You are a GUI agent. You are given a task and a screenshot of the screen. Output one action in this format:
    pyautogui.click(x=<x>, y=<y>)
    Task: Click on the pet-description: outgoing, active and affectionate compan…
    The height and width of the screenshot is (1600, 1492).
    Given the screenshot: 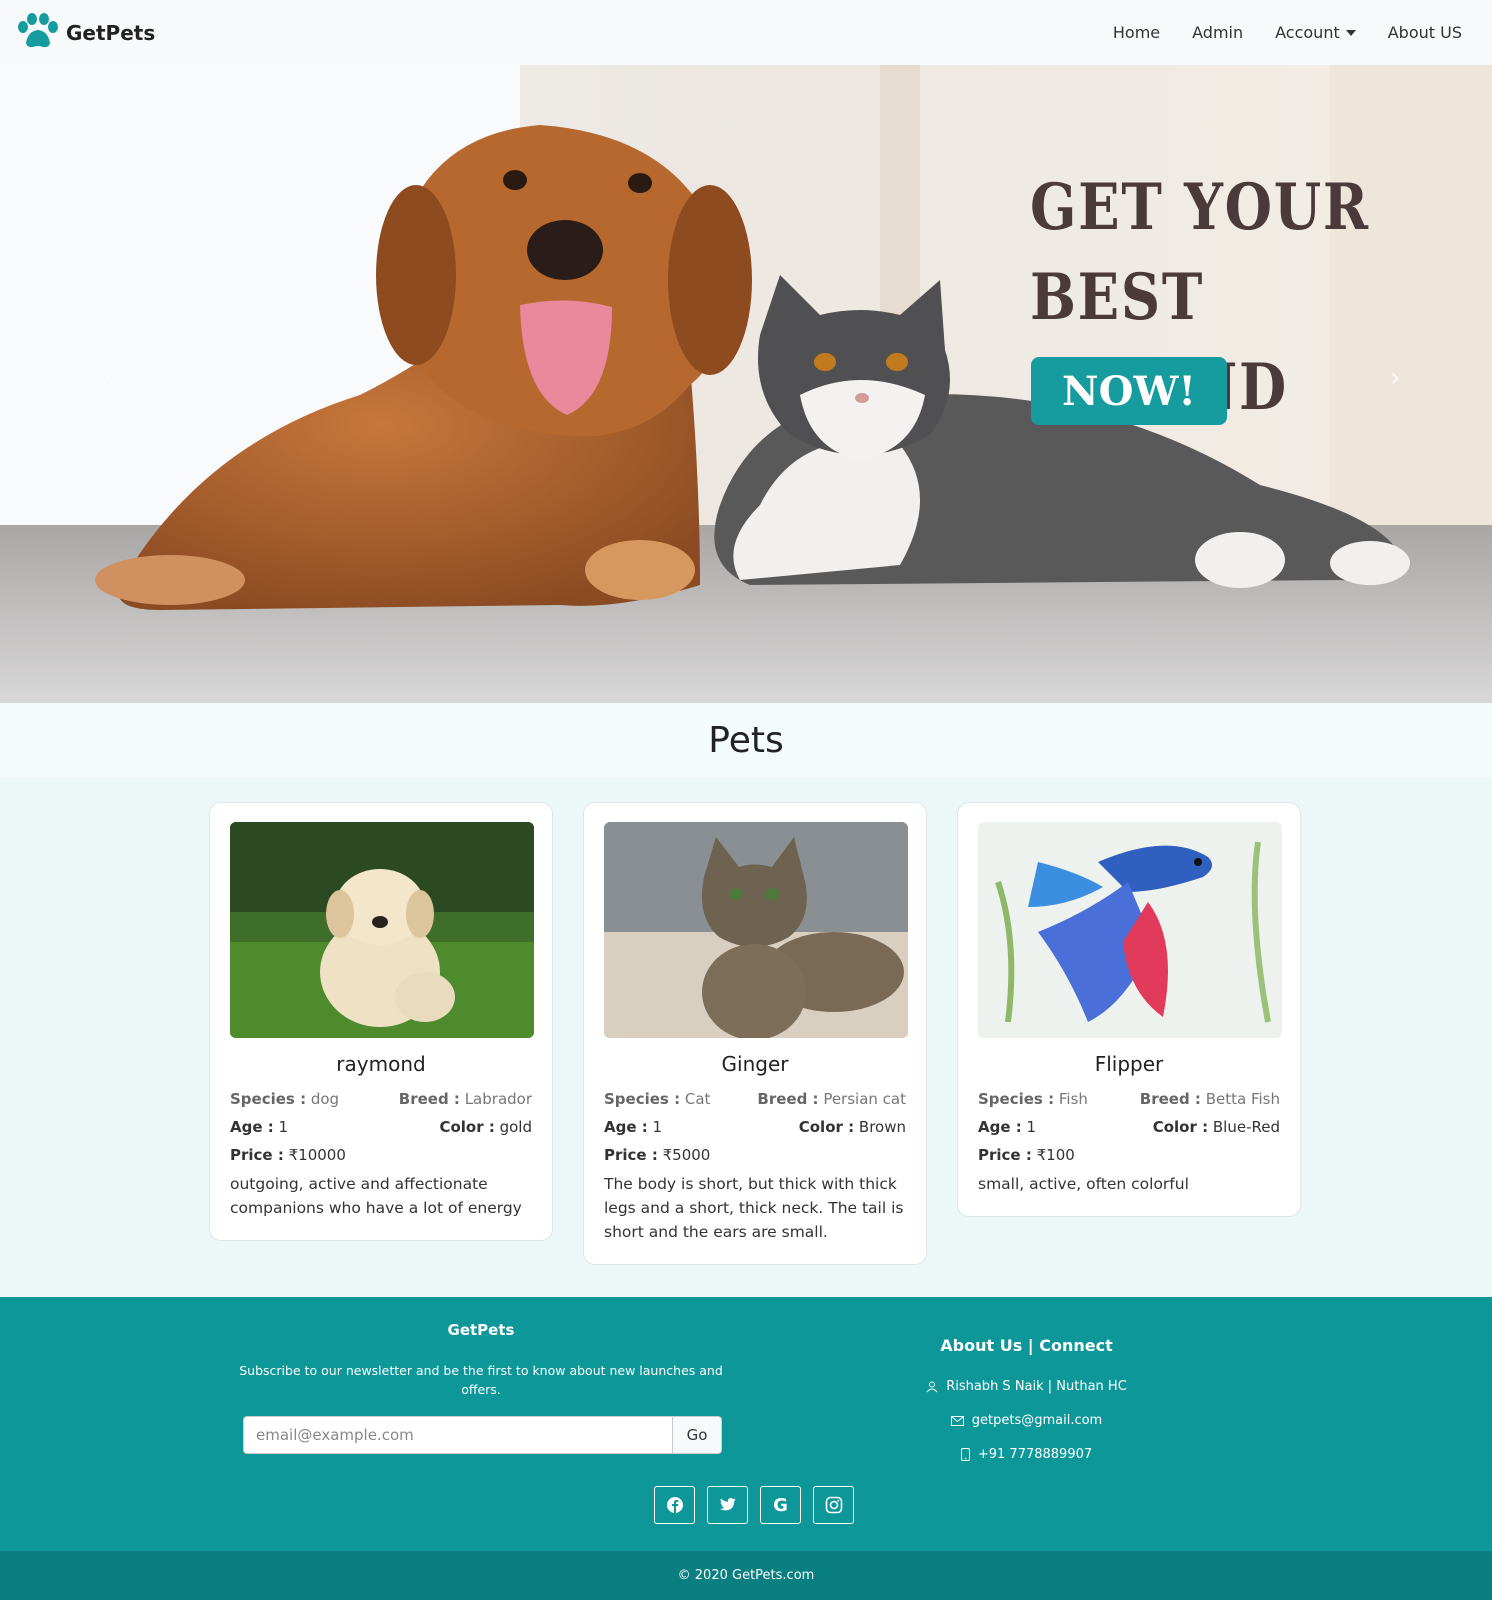 What is the action you would take?
    pyautogui.click(x=376, y=1196)
    